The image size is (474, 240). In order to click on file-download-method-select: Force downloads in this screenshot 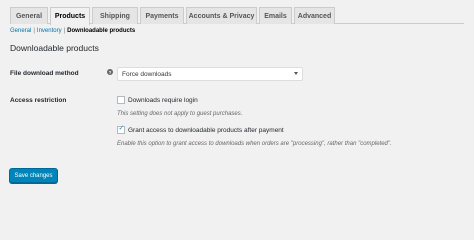, I will do `click(210, 74)`.